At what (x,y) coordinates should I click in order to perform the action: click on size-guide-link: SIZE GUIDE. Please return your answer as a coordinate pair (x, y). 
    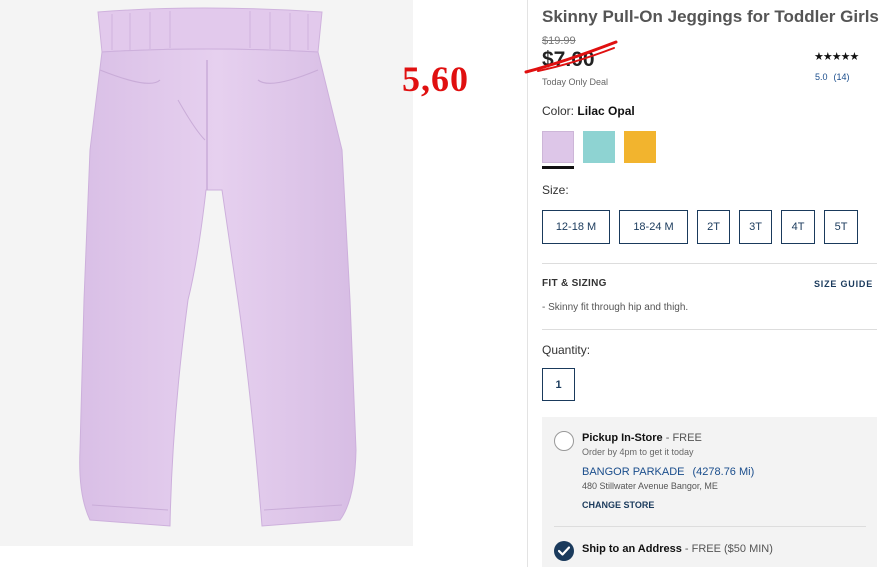
    Looking at the image, I should click on (843, 284).